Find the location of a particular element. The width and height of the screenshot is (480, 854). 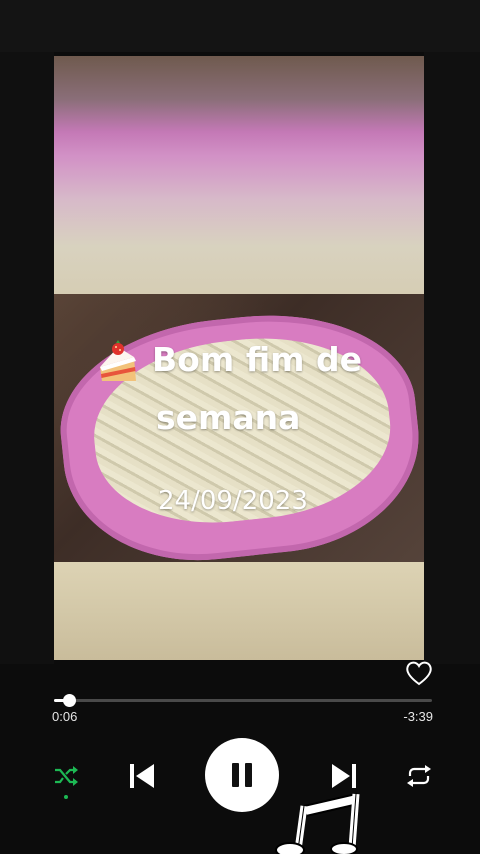

skip-previous-icon is located at coordinates (142, 776).